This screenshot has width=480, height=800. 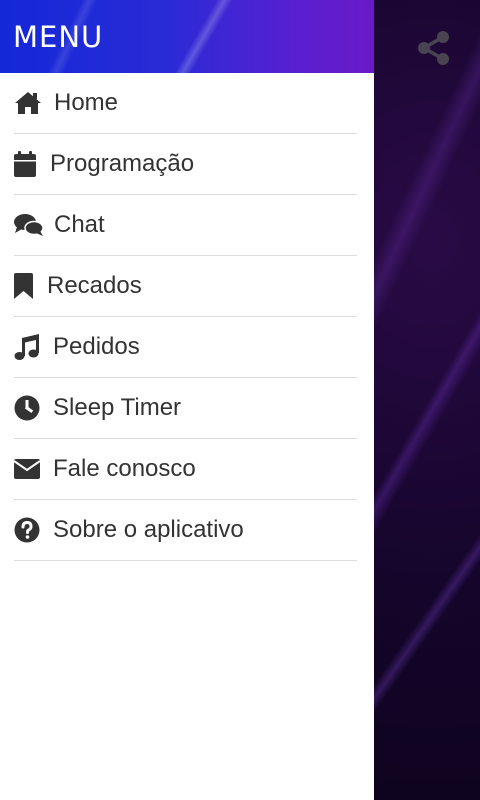 I want to click on drawer-title: MENU, so click(x=58, y=36).